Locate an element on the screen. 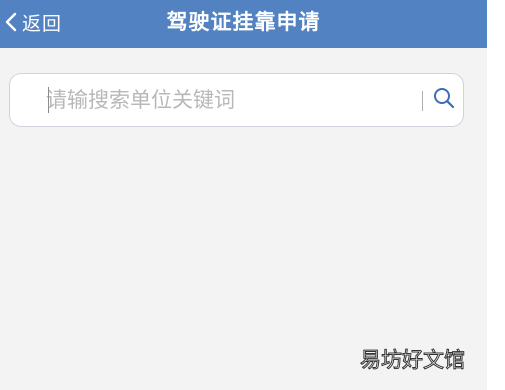 The image size is (505, 390). page-title: 驾驶证挂靠申请 is located at coordinates (243, 22).